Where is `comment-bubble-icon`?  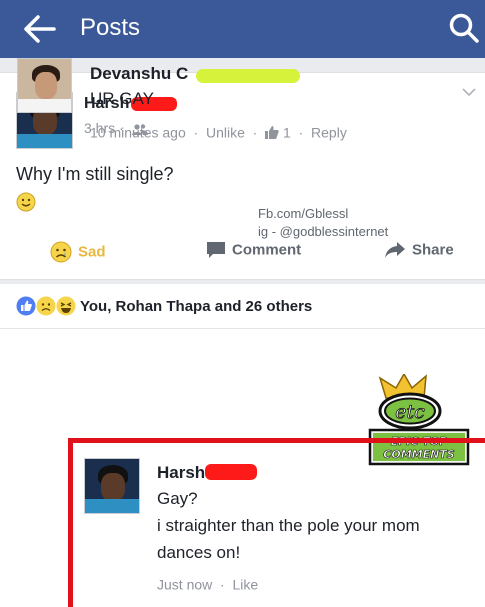 comment-bubble-icon is located at coordinates (216, 250).